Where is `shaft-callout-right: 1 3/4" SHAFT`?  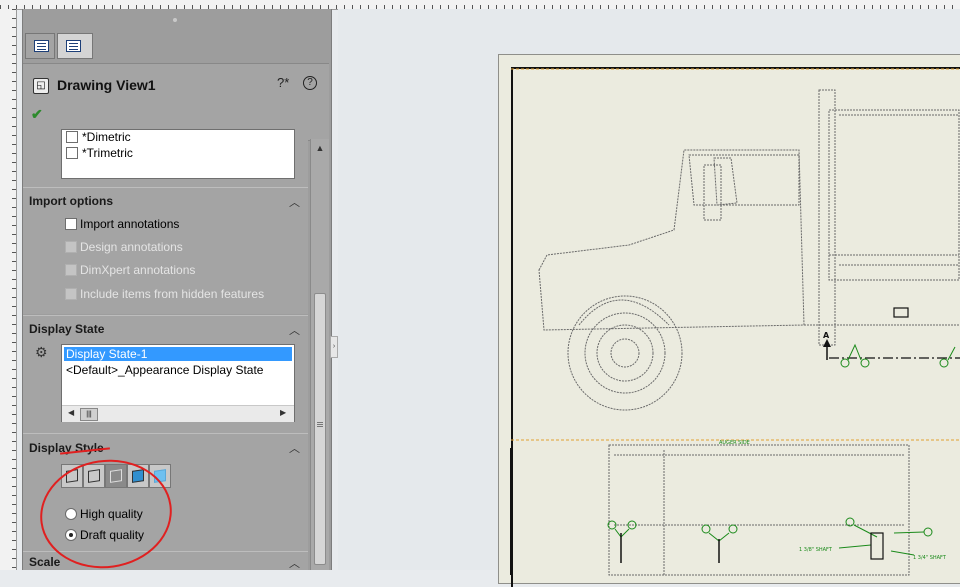 shaft-callout-right: 1 3/4" SHAFT is located at coordinates (930, 558).